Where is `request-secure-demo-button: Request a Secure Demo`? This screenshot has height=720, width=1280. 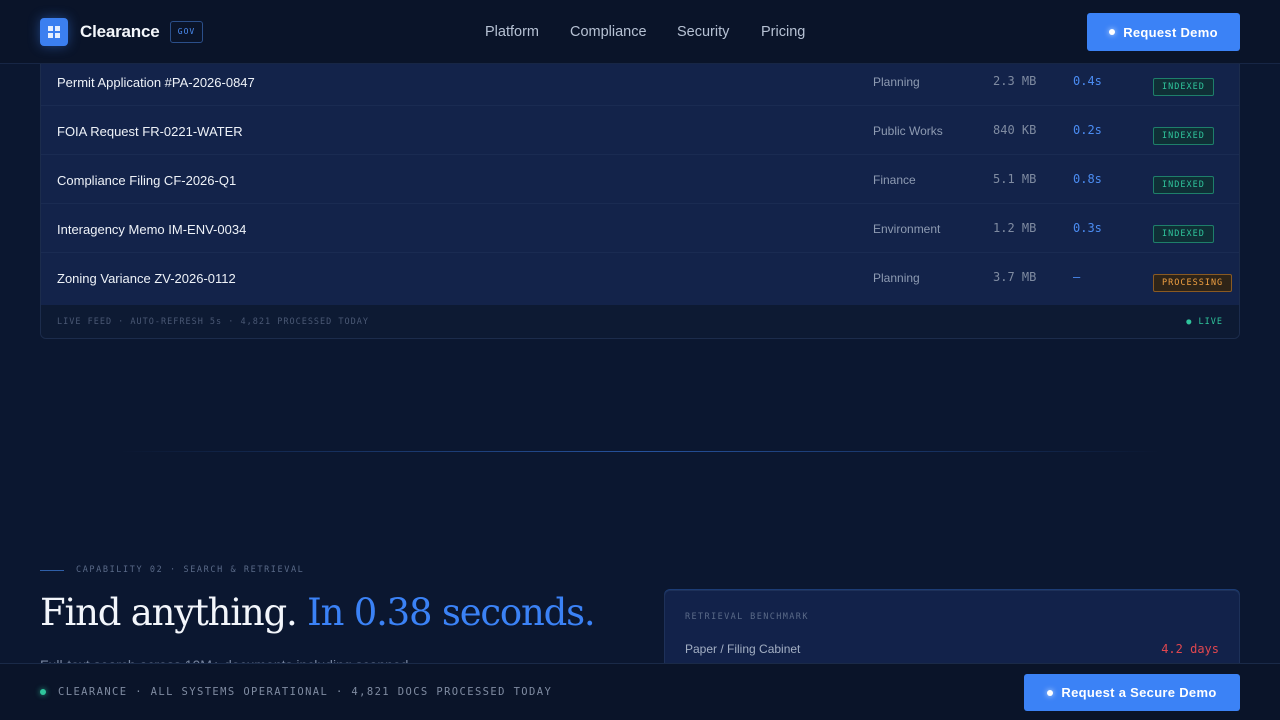
request-secure-demo-button: Request a Secure Demo is located at coordinates (1132, 692).